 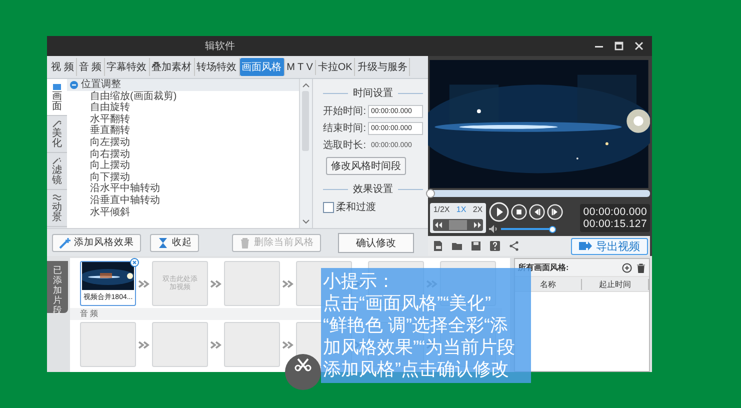 I want to click on caption-line: 添加风格”点击确认修改, so click(x=416, y=369).